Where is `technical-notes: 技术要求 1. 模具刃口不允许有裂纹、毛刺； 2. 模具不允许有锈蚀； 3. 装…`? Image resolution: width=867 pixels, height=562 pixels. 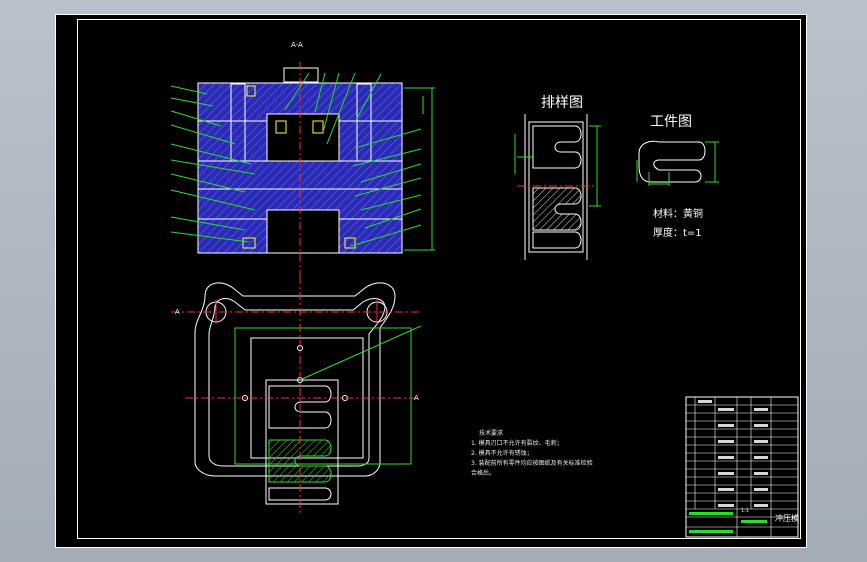
technical-notes: 技术要求 1. 模具刃口不允许有裂纹、毛刺； 2. 模具不允许有锈蚀； 3. 装… is located at coordinates (532, 453).